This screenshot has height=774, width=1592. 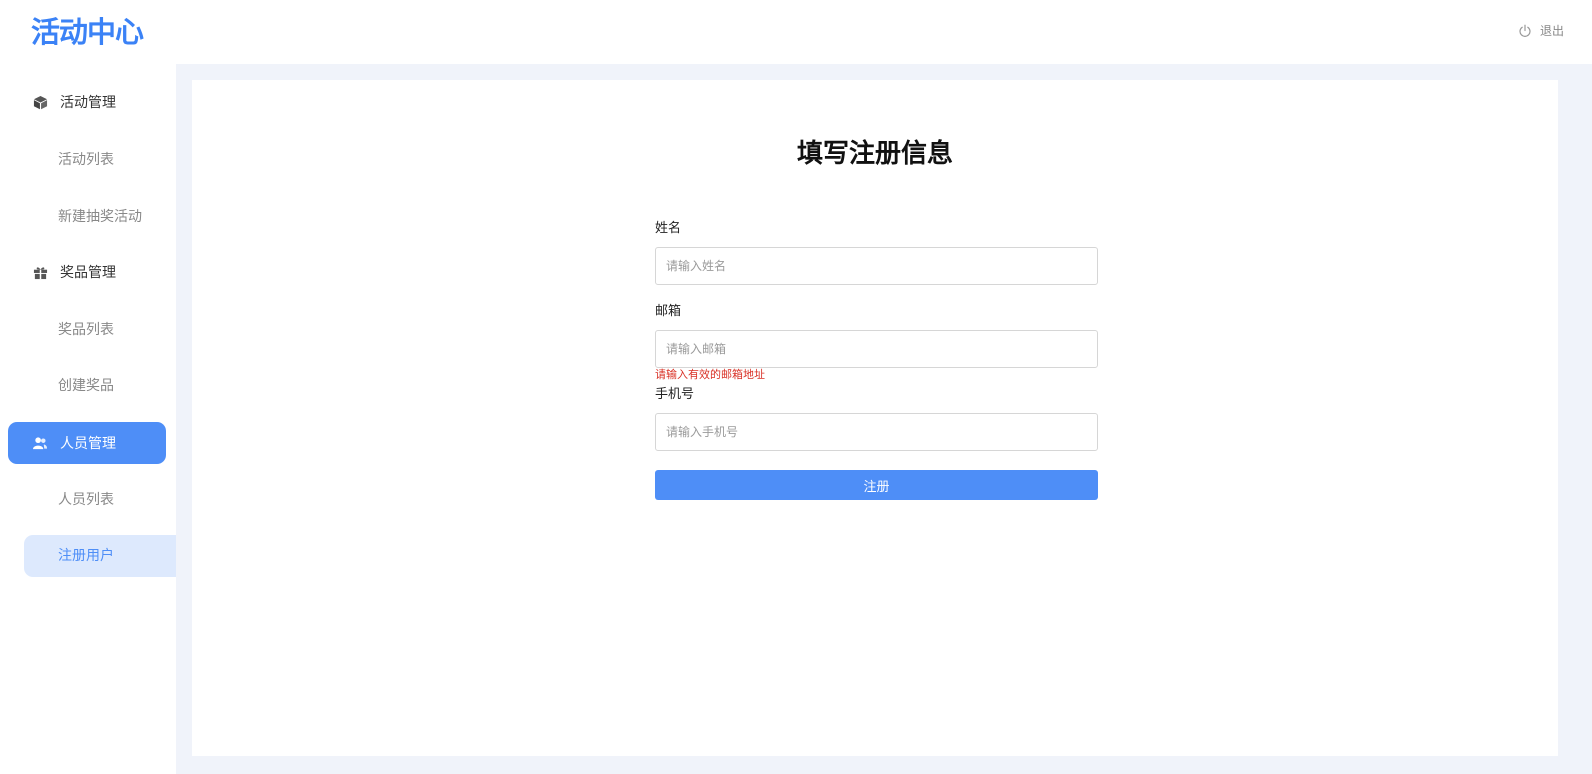 I want to click on email-input, so click(x=876, y=349).